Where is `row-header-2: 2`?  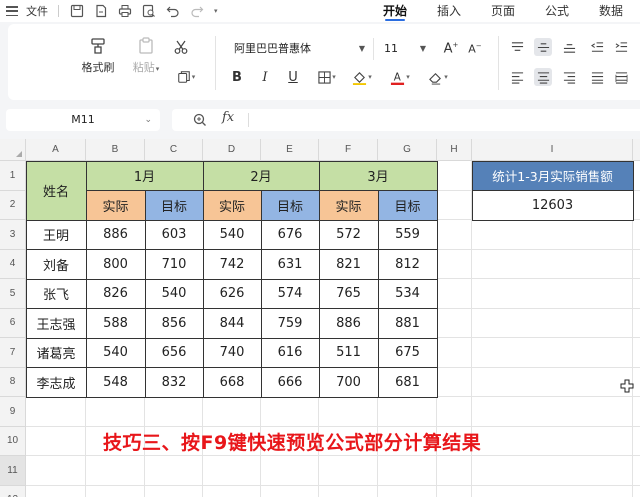
row-header-2: 2 is located at coordinates (13, 205).